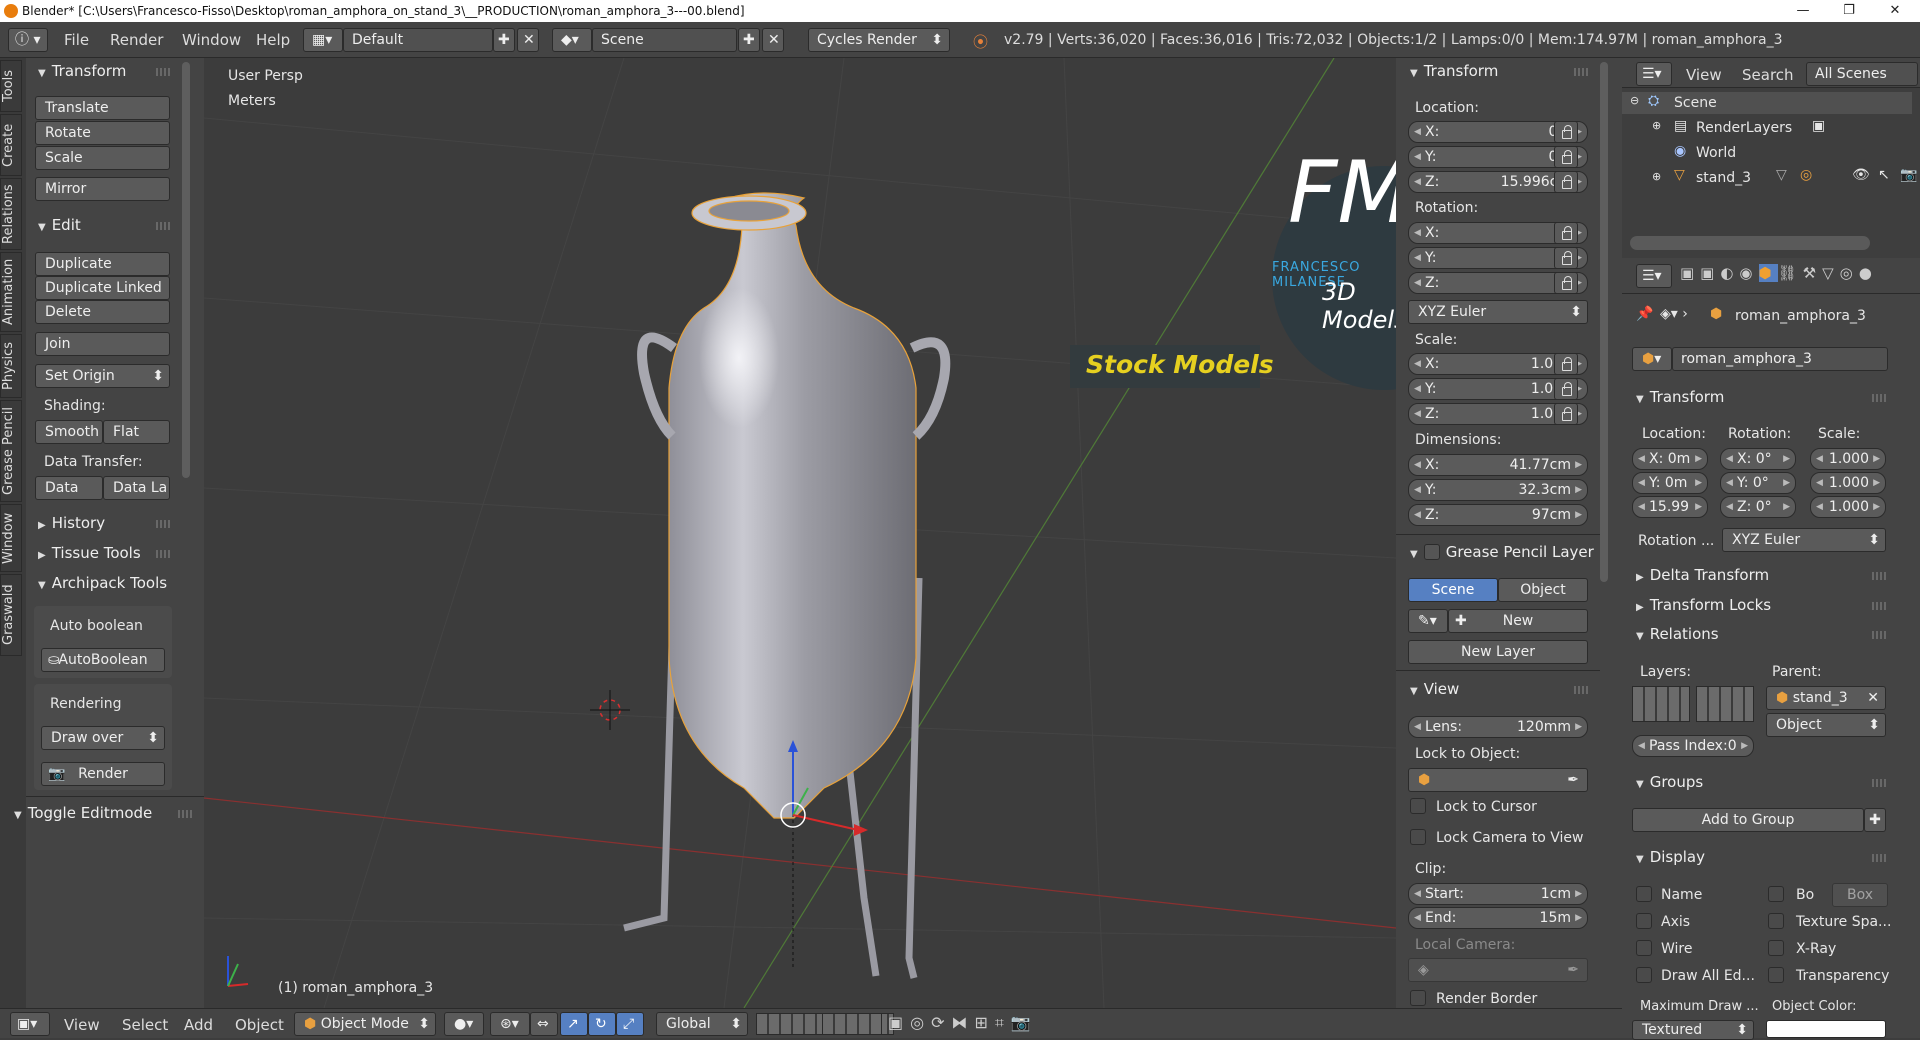 The width and height of the screenshot is (1920, 1040). I want to click on tab-grease-pencil: Grease Pencil, so click(11, 451).